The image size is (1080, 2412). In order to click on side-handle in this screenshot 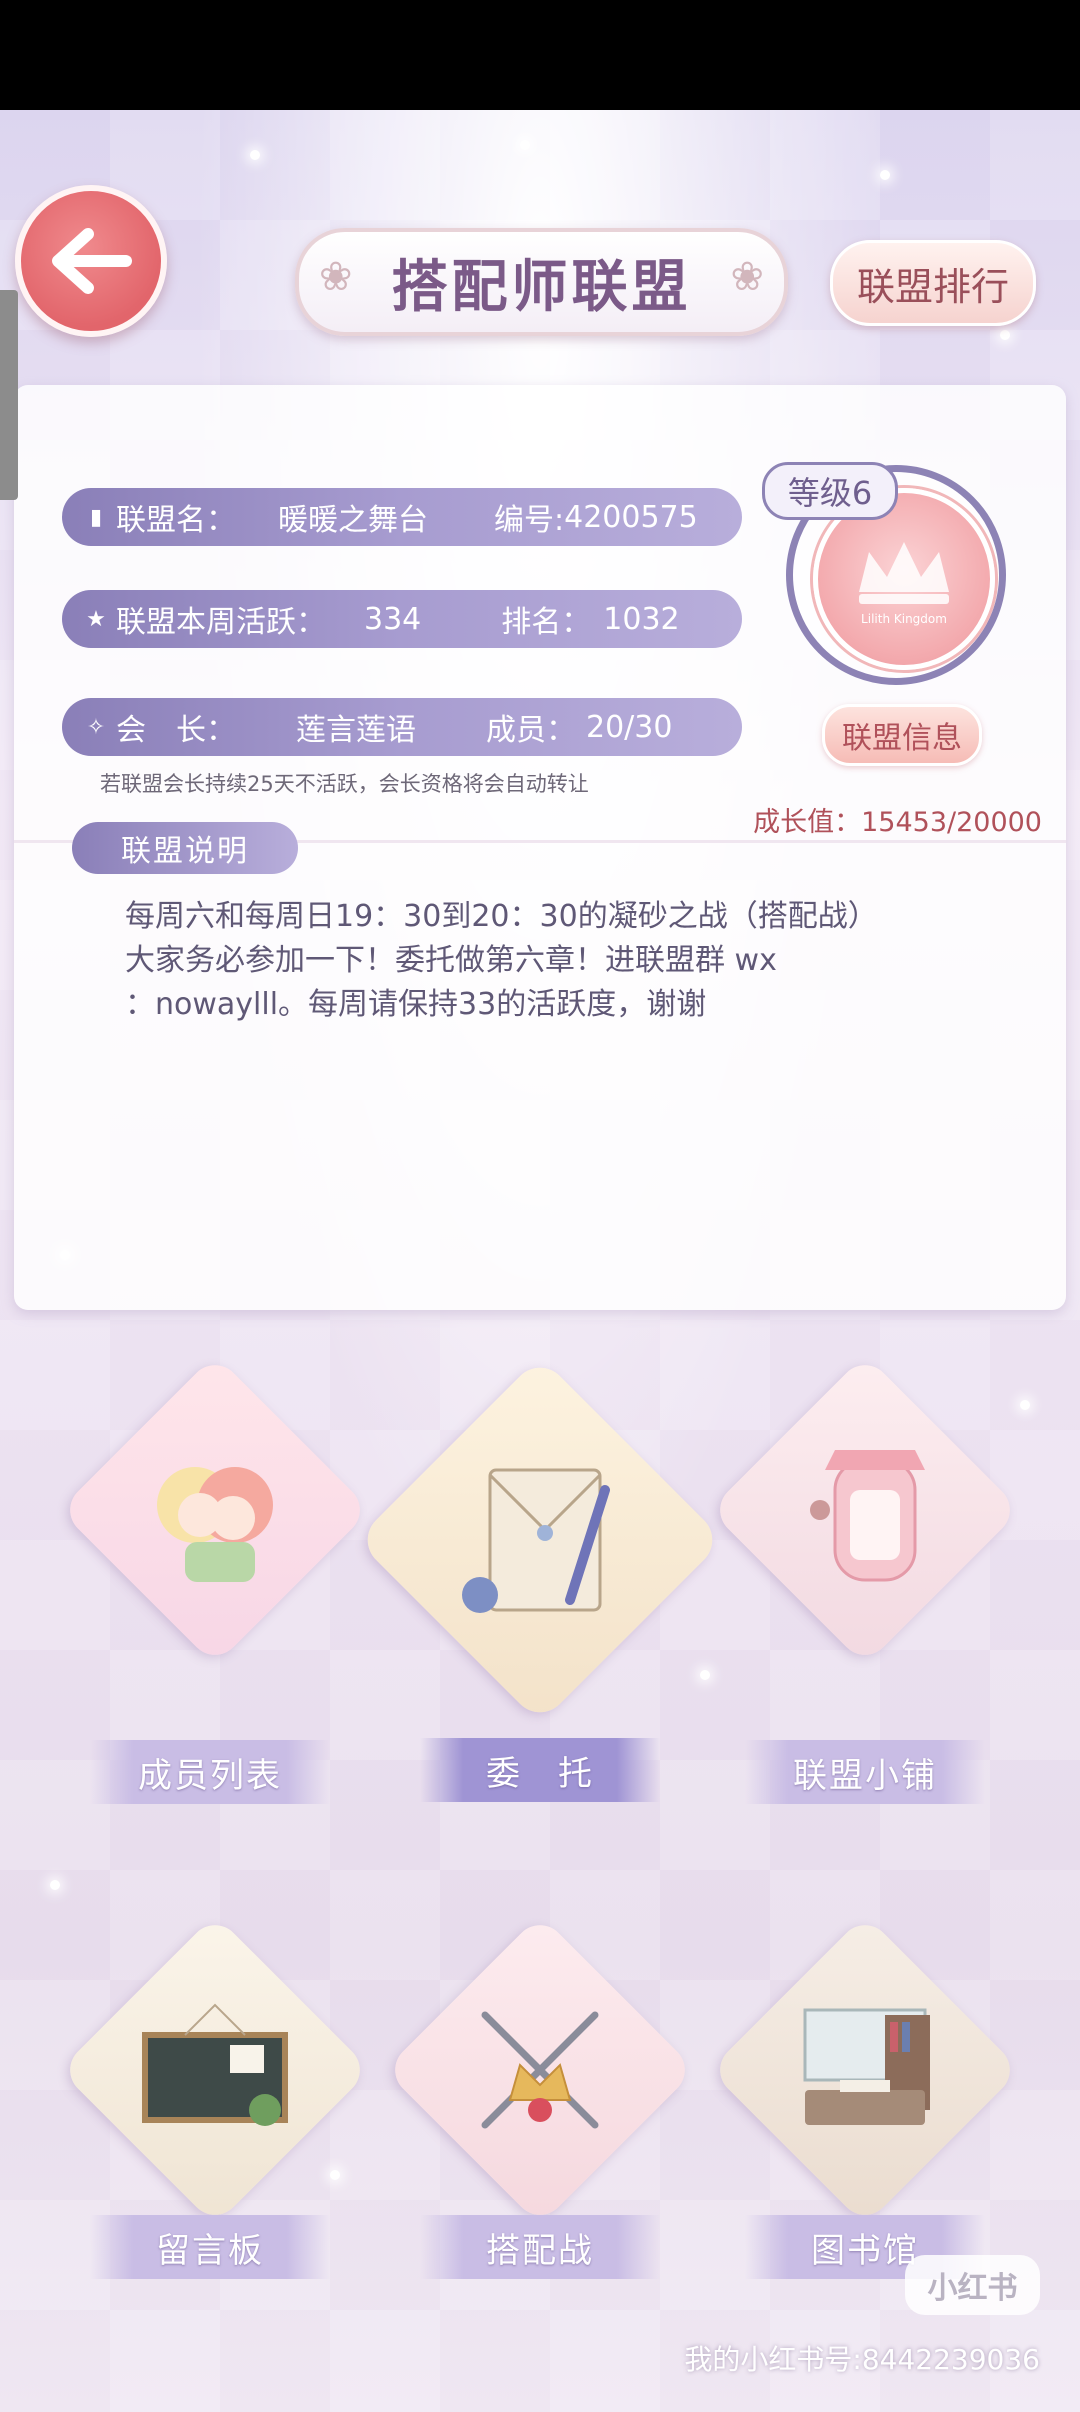, I will do `click(9, 395)`.